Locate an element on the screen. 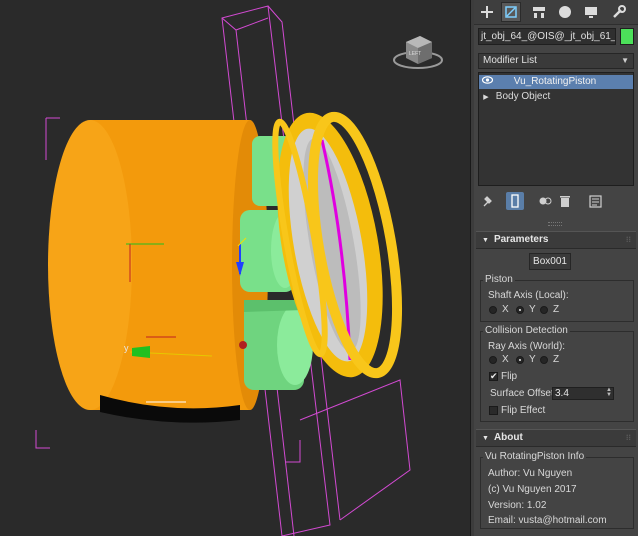  create-icon is located at coordinates (487, 12).